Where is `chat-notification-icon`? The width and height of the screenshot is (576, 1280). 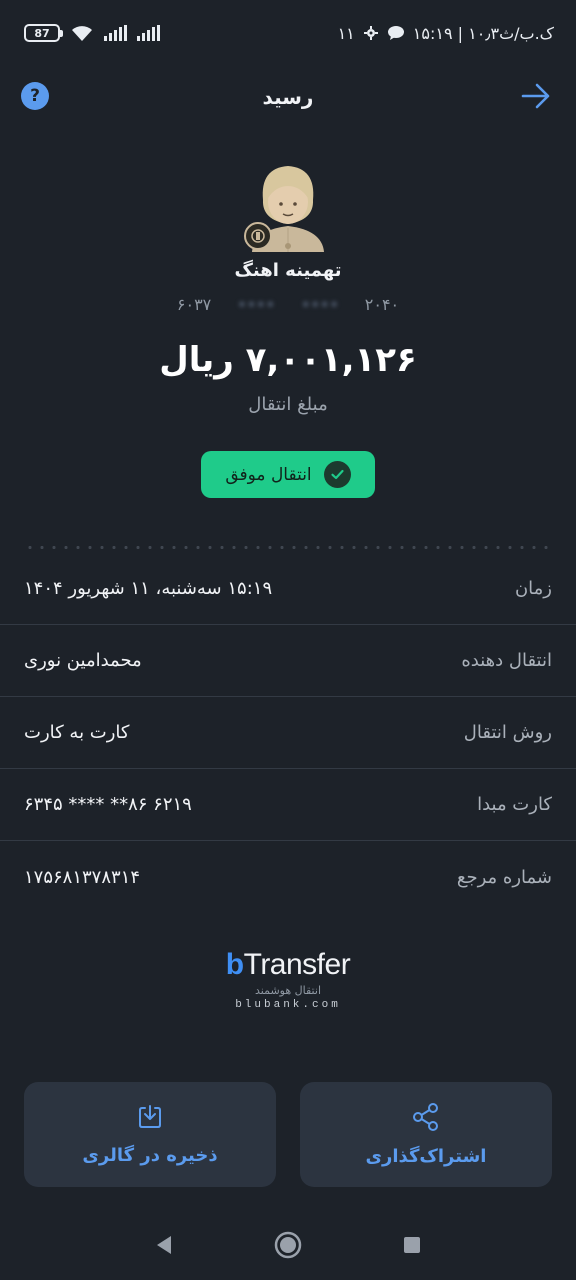
chat-notification-icon is located at coordinates (395, 33).